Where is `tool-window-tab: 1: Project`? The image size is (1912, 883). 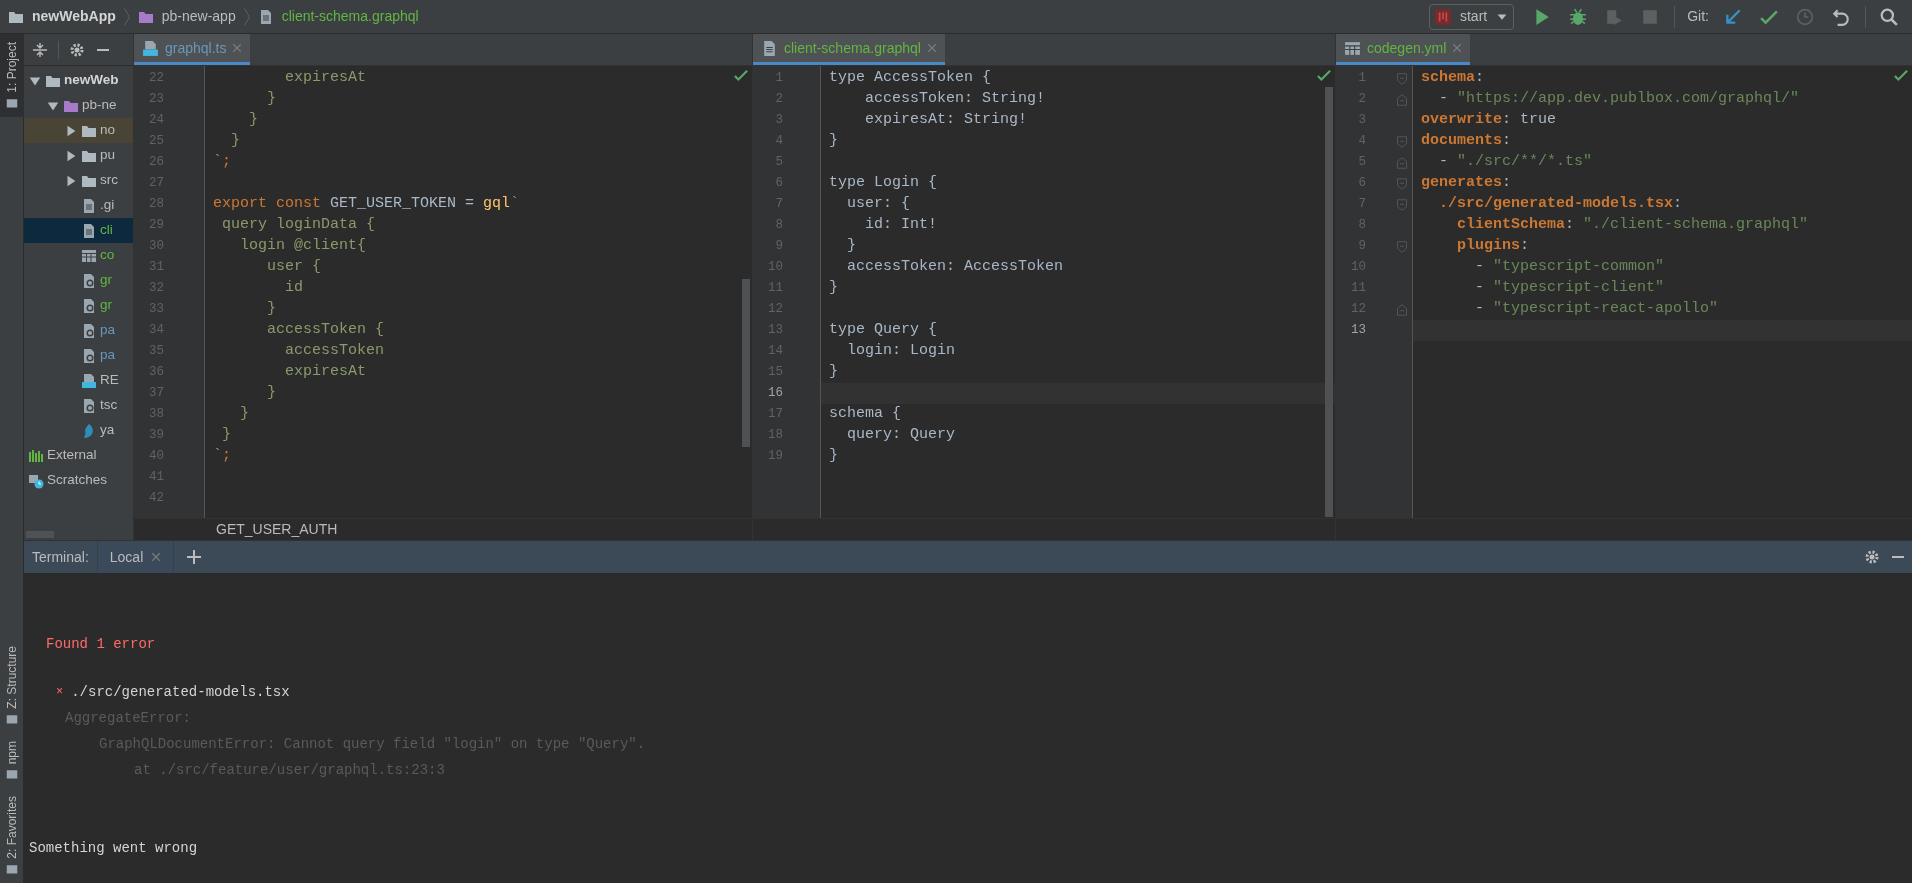
tool-window-tab: 1: Project is located at coordinates (12, 75).